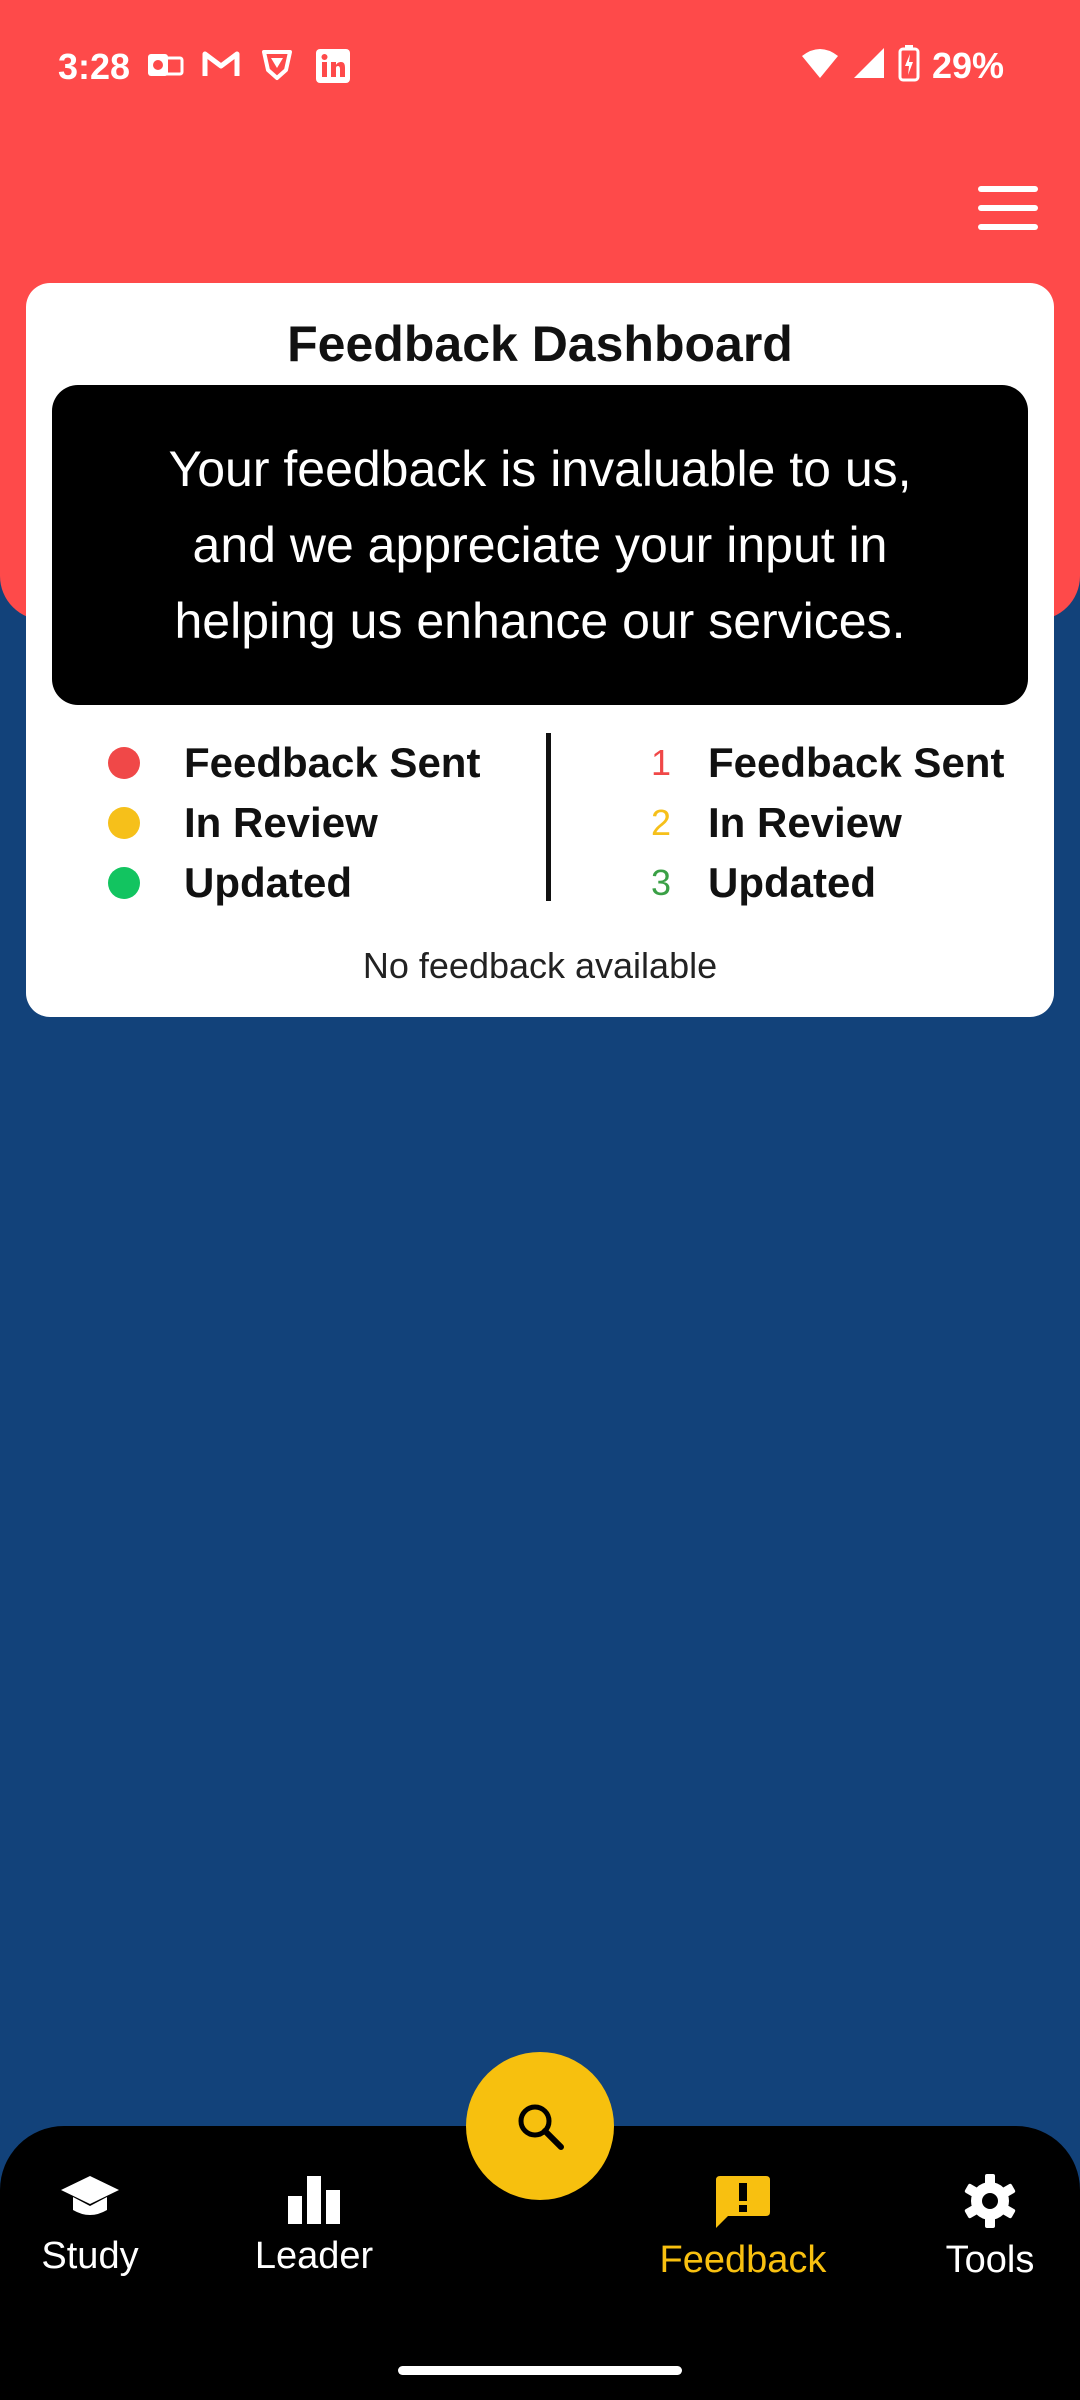  What do you see at coordinates (820, 65) in the screenshot?
I see `wifi-icon` at bounding box center [820, 65].